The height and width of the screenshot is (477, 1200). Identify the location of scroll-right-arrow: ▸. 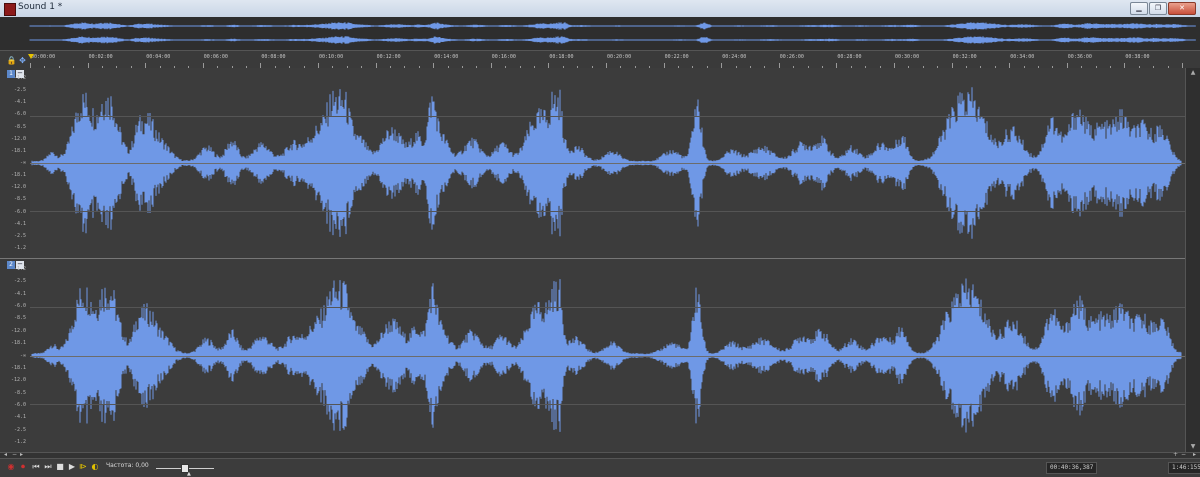
(21, 454).